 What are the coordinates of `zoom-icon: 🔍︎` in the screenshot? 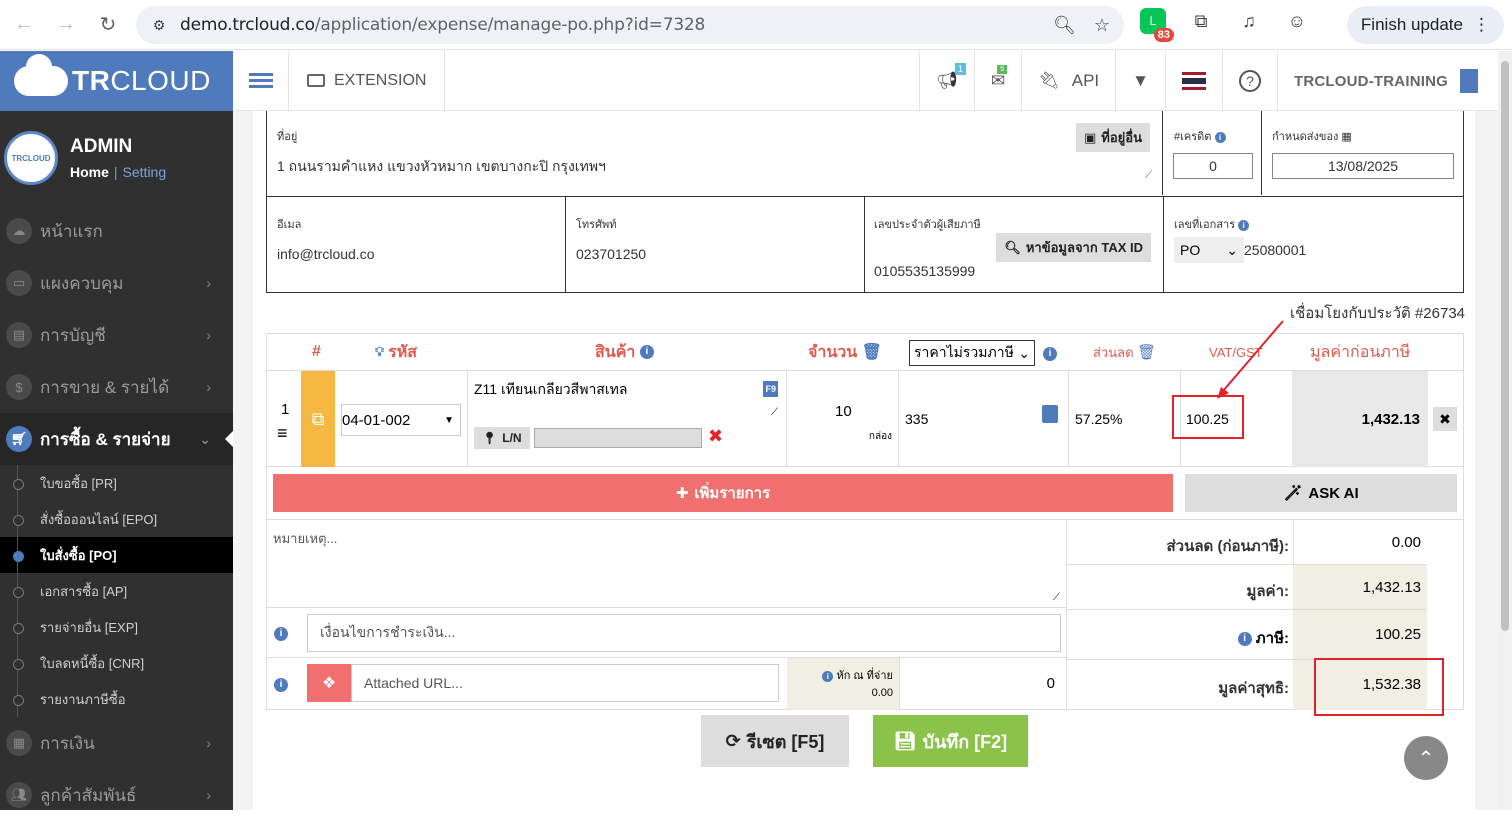 It's located at (1064, 25).